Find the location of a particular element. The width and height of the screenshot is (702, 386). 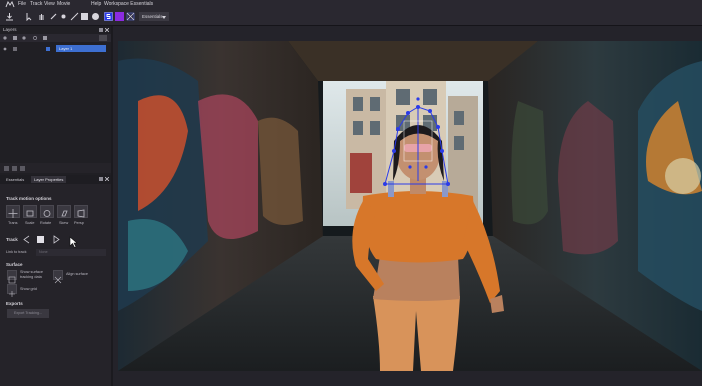

cog-icon is located at coordinates (24, 38).